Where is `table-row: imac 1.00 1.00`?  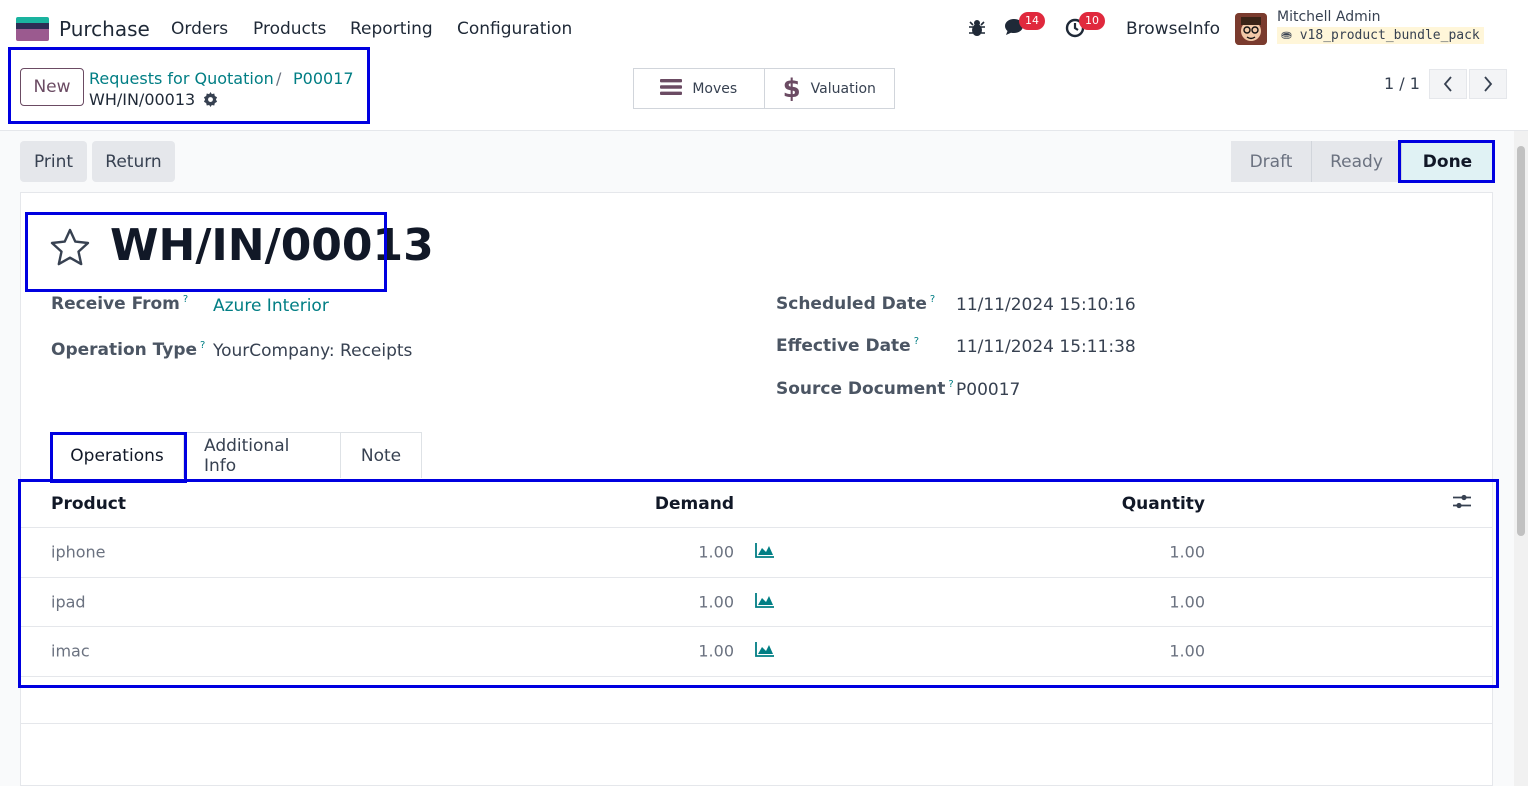
table-row: imac 1.00 1.00 is located at coordinates (757, 652).